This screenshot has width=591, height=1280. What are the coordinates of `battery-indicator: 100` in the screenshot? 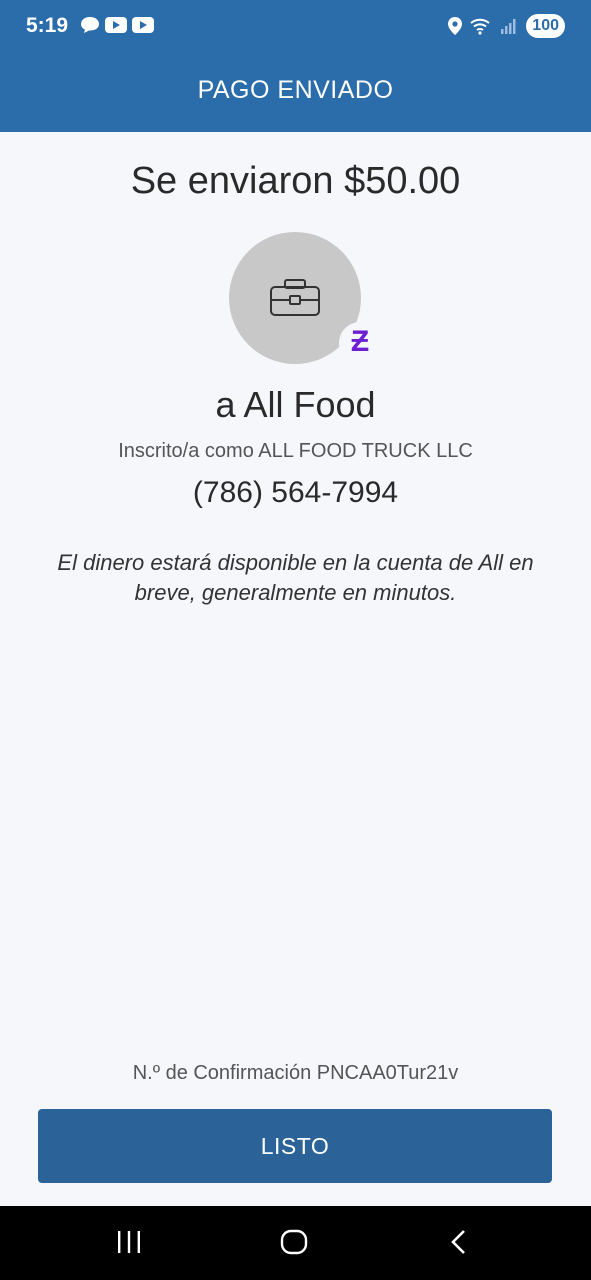 It's located at (545, 26).